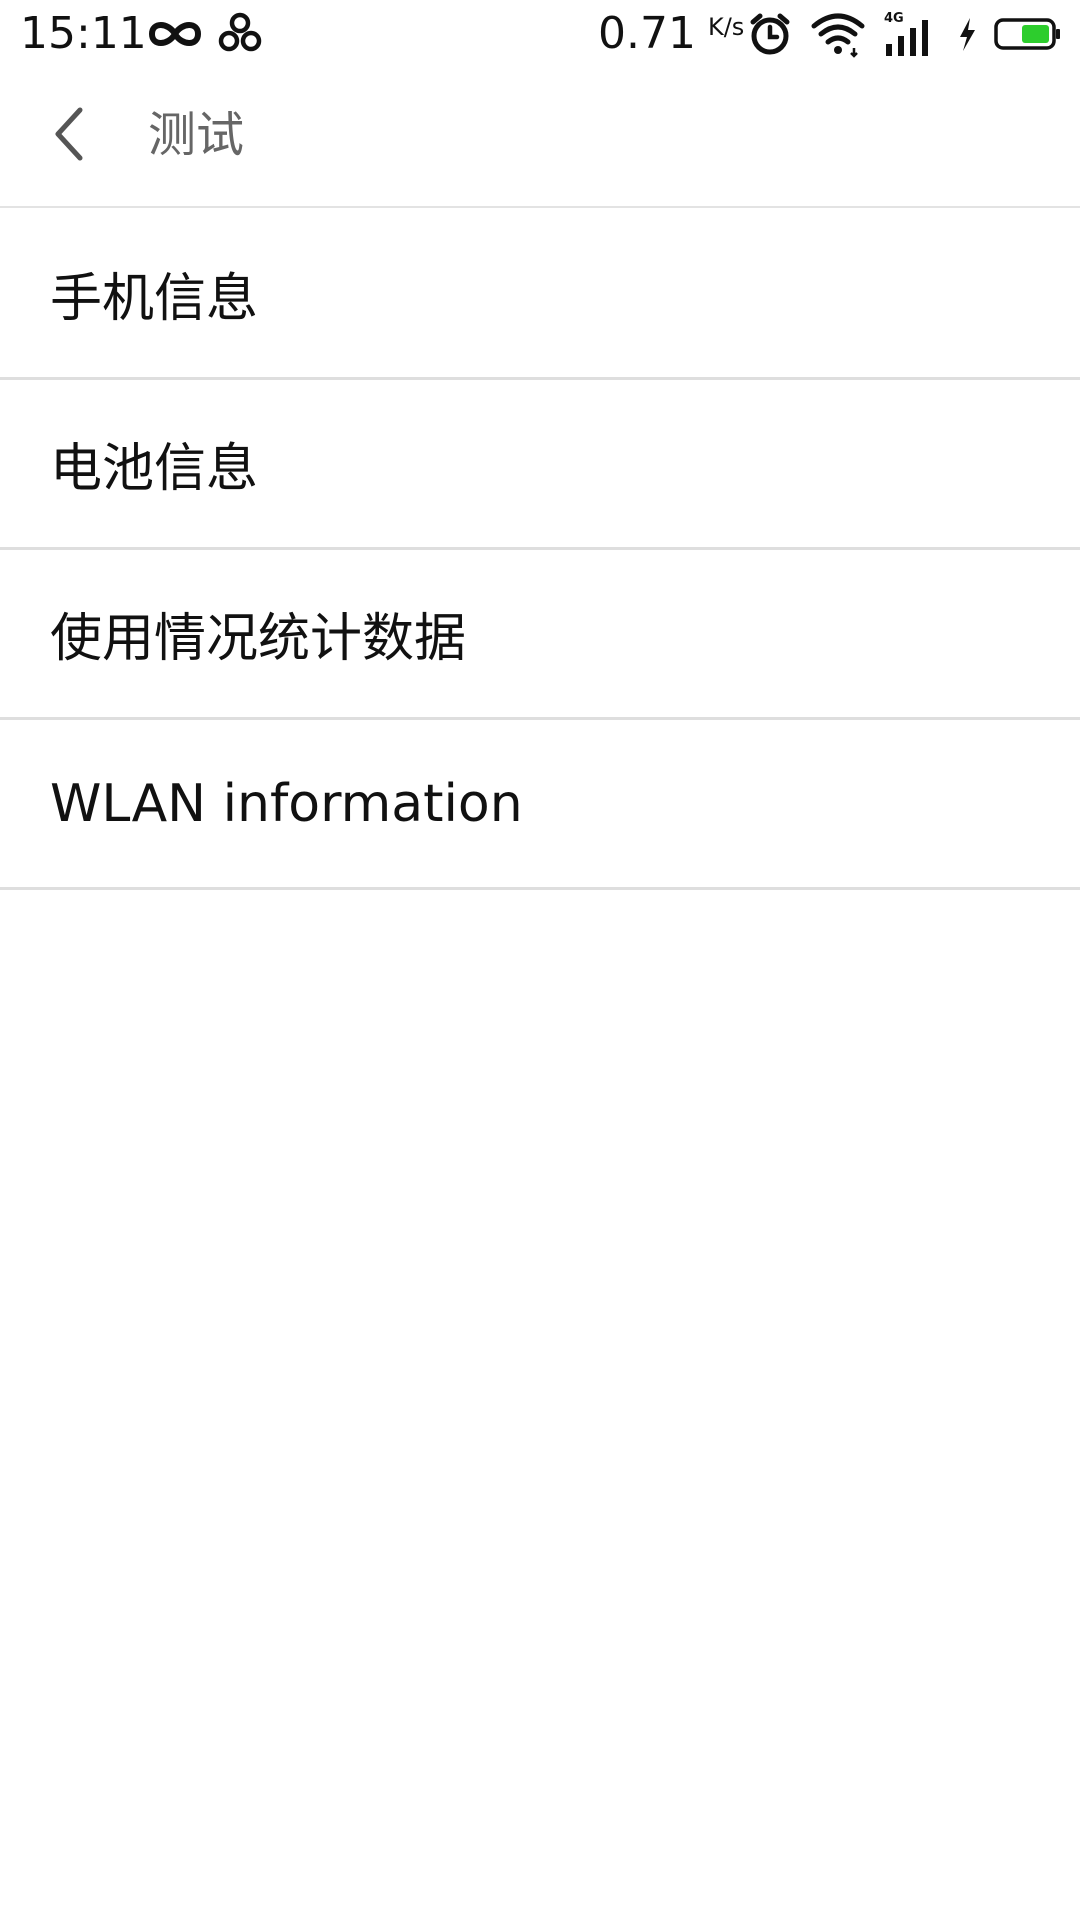 The width and height of the screenshot is (1080, 1920). Describe the element at coordinates (967, 34) in the screenshot. I see `charging-bolt-icon` at that location.